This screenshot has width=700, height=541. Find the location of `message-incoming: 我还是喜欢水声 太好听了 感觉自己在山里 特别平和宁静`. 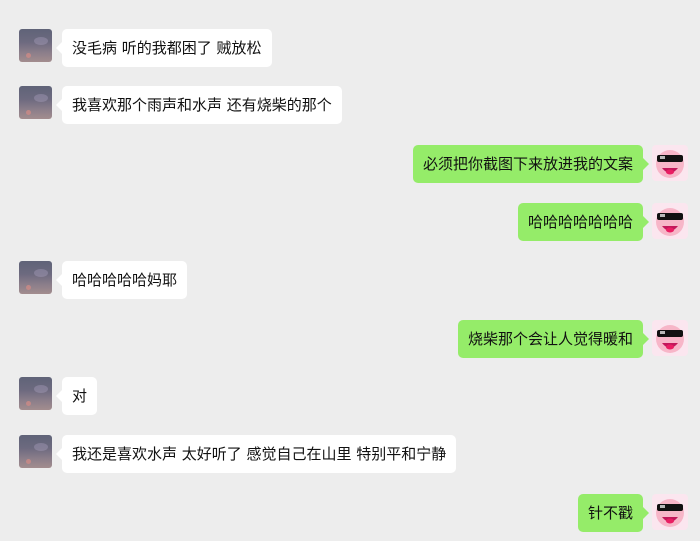

message-incoming: 我还是喜欢水声 太好听了 感觉自己在山里 特别平和宁静 is located at coordinates (238, 454).